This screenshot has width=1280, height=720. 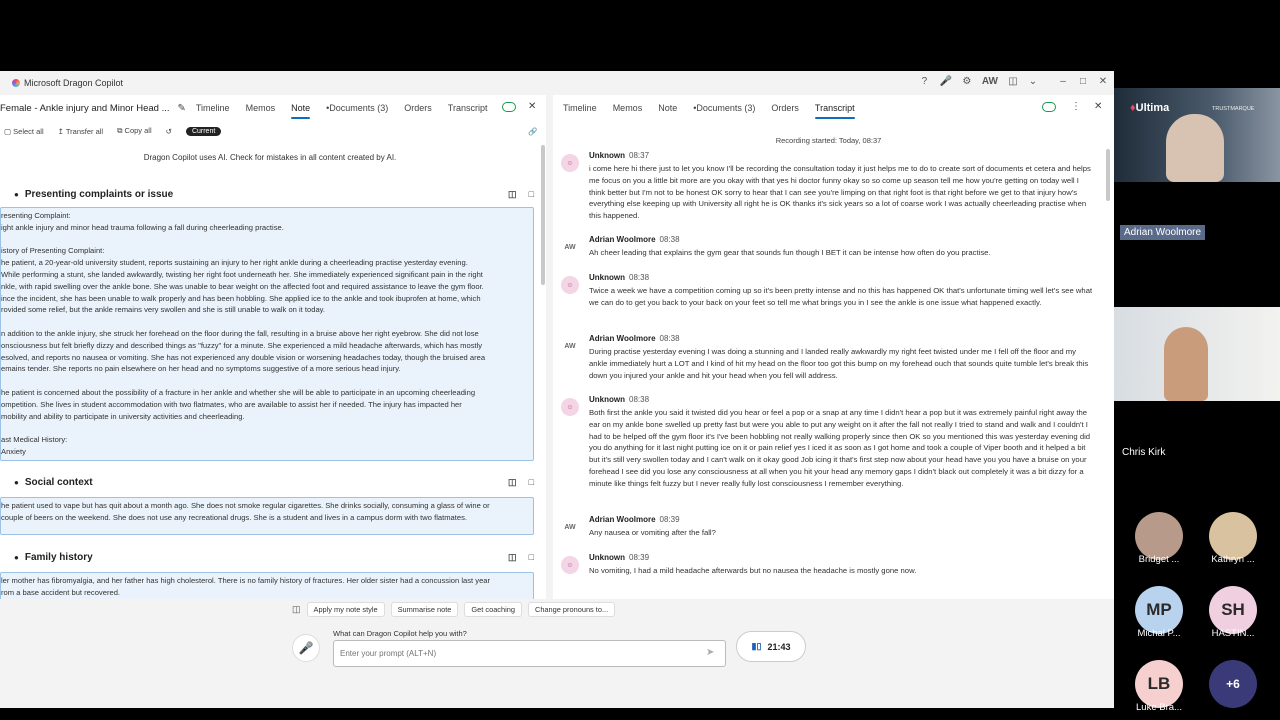 I want to click on speaker-name: Unknown 08:38, so click(x=619, y=399).